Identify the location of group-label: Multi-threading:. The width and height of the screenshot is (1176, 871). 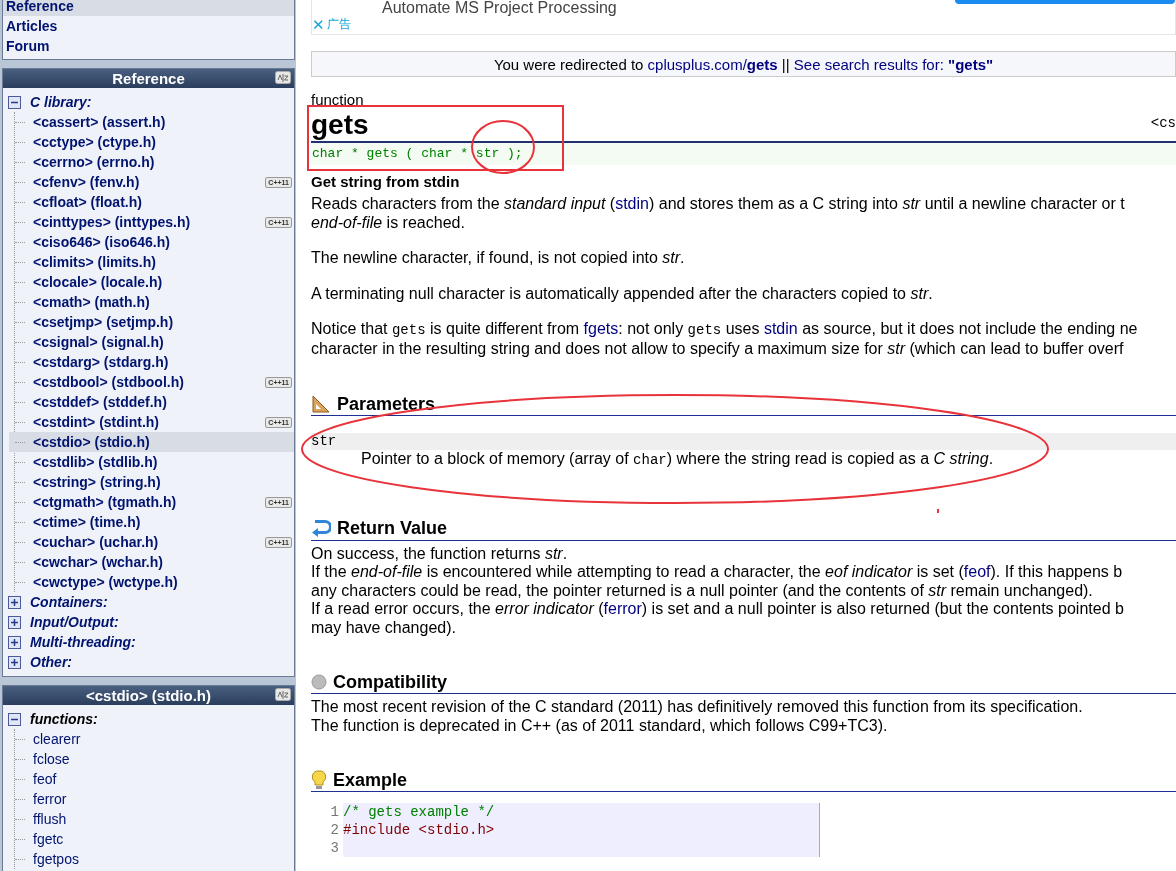
(83, 642).